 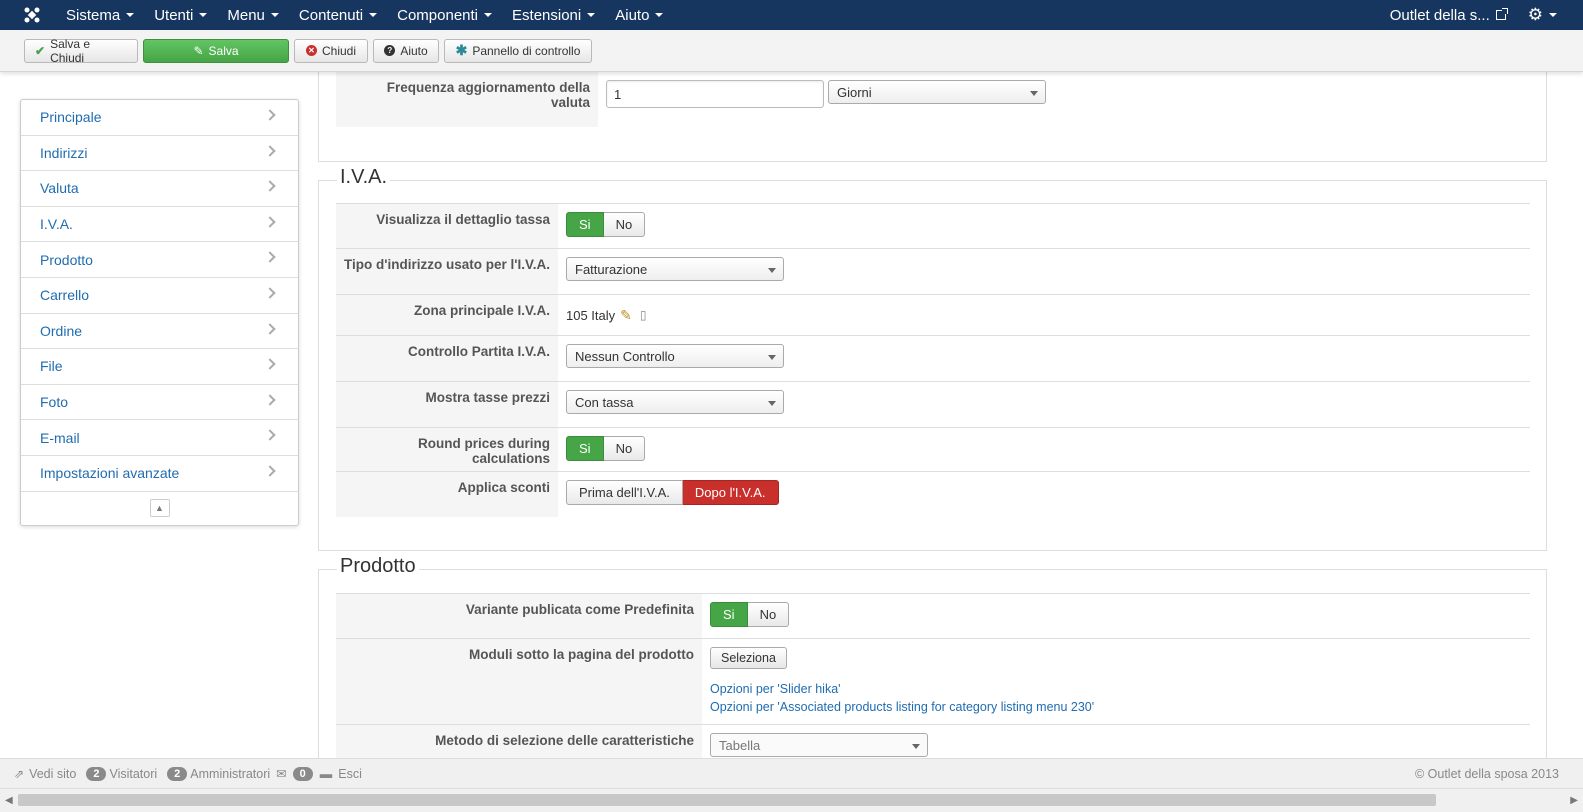 I want to click on visitors-badge: 2, so click(x=96, y=773).